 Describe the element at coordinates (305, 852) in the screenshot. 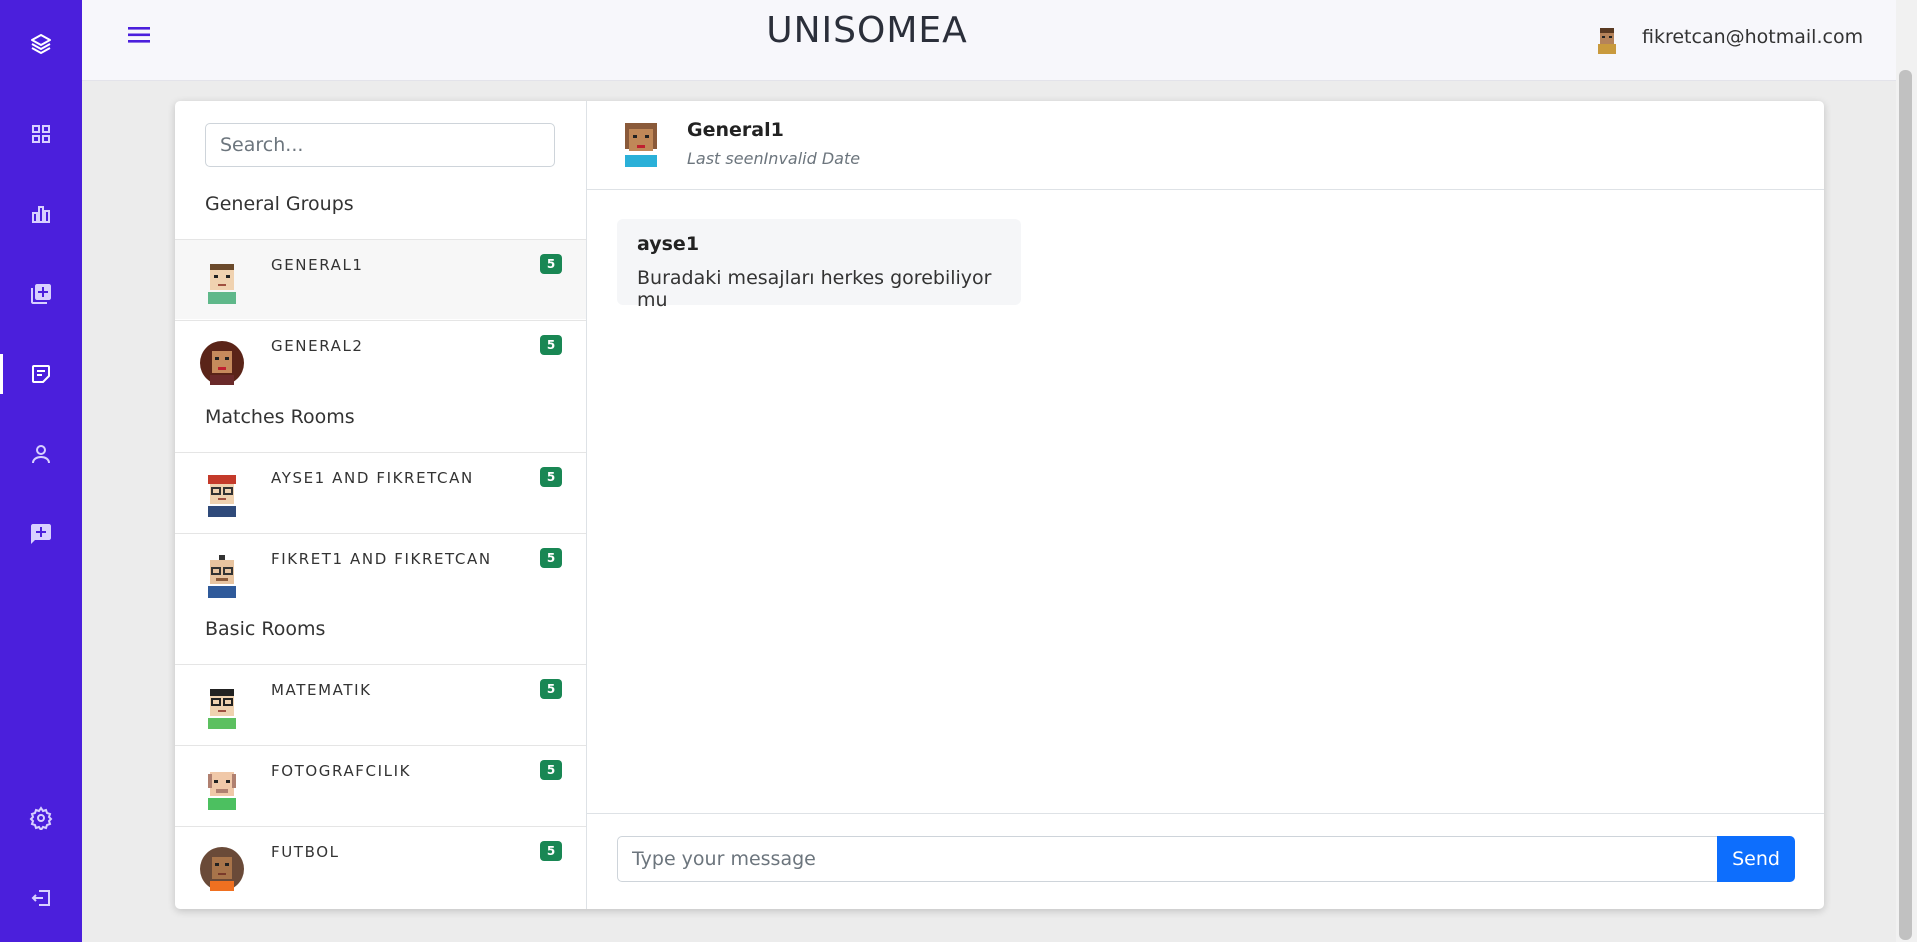

I see `room-name: FUTBOL` at that location.